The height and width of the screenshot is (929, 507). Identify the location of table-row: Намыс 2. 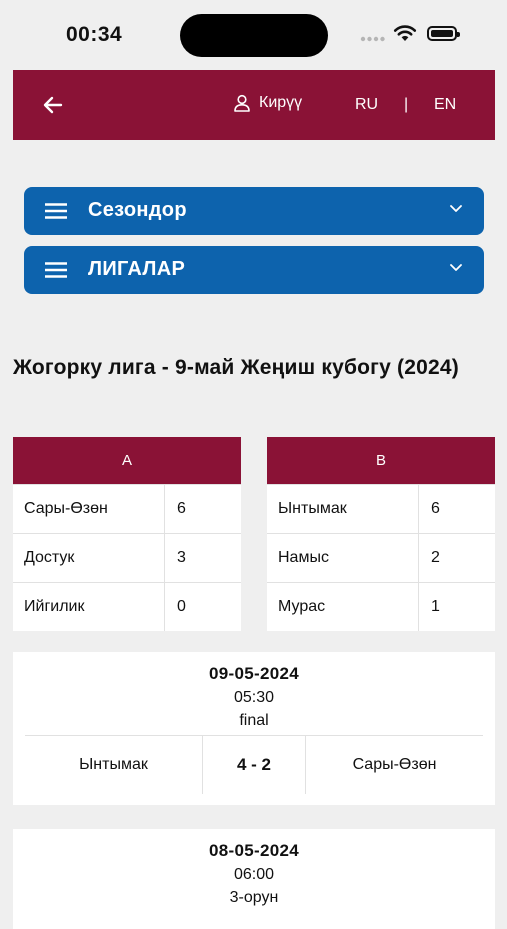
(381, 557).